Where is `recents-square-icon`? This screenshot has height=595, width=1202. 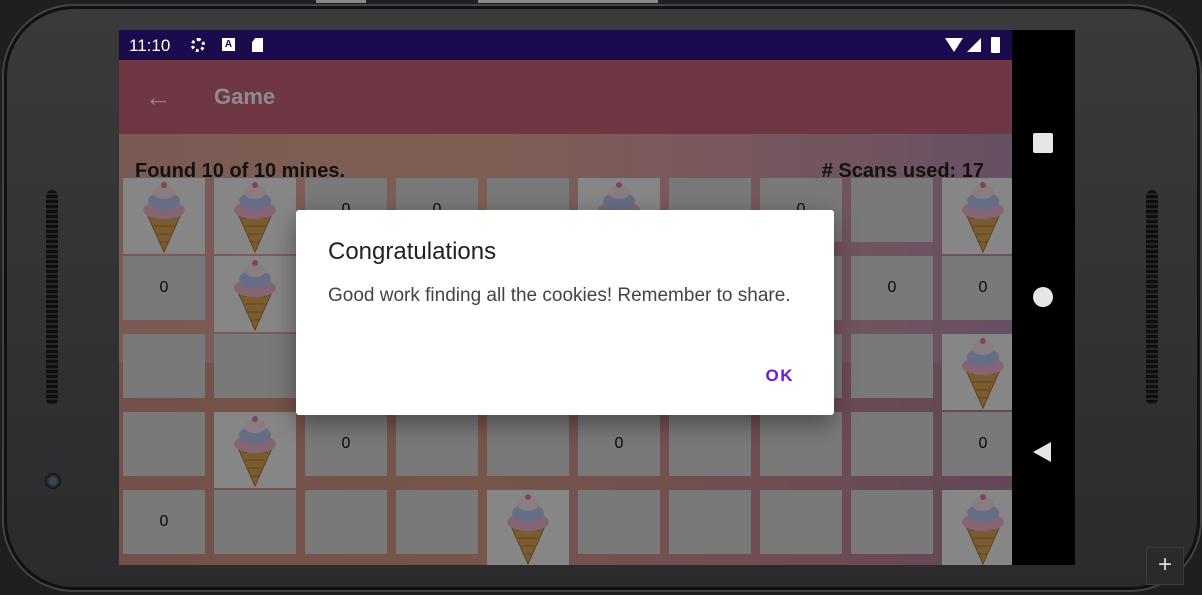
recents-square-icon is located at coordinates (1043, 143).